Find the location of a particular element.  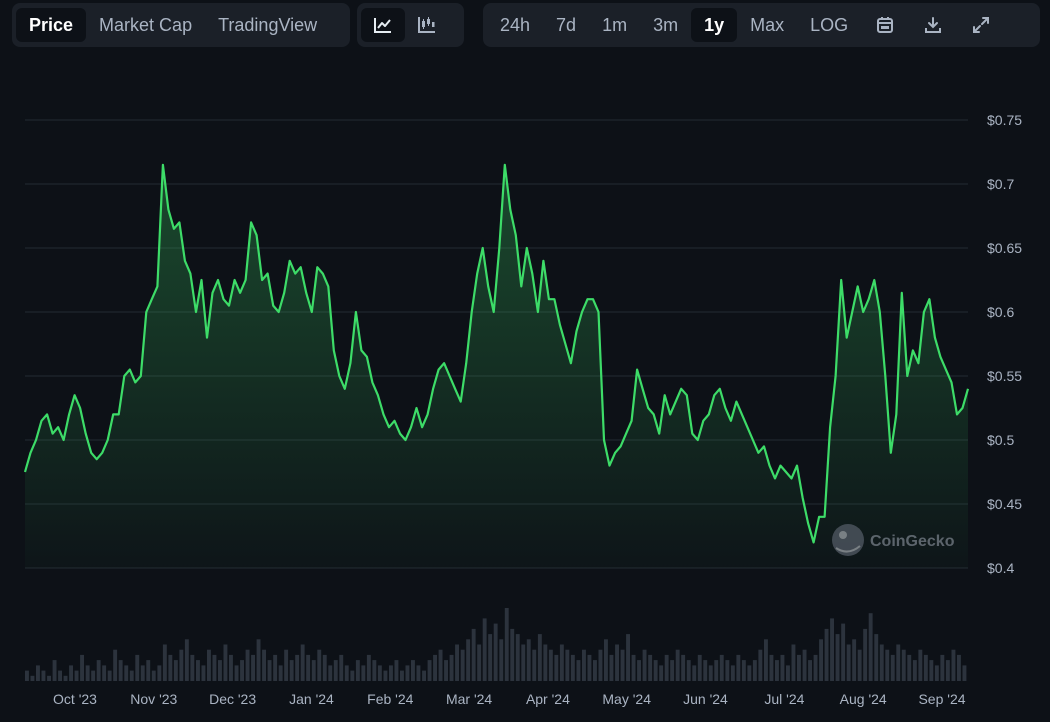

x-tick-label: Jan '24 is located at coordinates (311, 699).